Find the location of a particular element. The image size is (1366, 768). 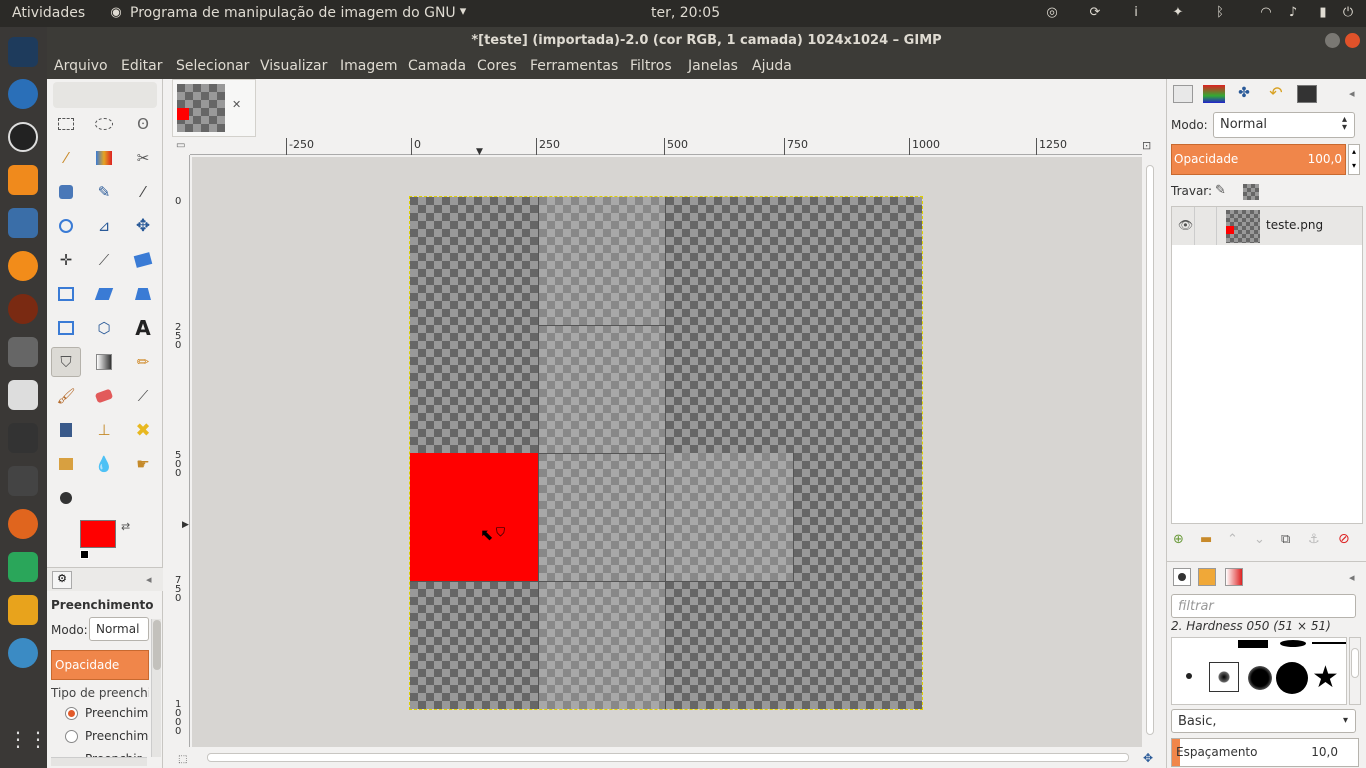

foreground-color-swatch is located at coordinates (98, 534).